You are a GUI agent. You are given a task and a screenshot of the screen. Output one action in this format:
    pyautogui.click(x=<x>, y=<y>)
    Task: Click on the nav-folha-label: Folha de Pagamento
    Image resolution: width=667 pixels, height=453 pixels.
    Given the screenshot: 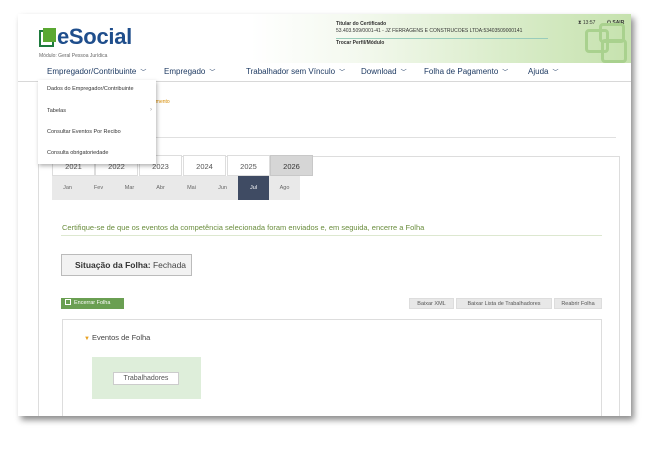 What is the action you would take?
    pyautogui.click(x=461, y=71)
    